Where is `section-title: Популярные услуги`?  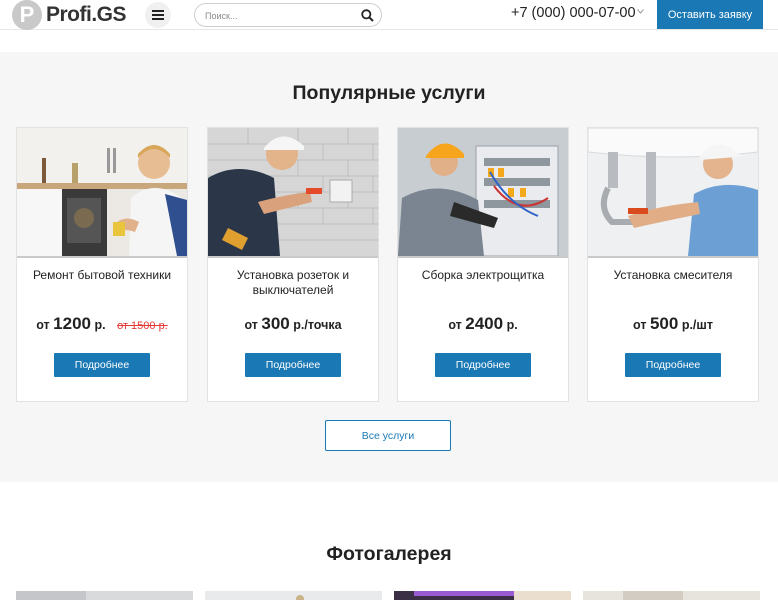
section-title: Популярные услуги is located at coordinates (389, 93).